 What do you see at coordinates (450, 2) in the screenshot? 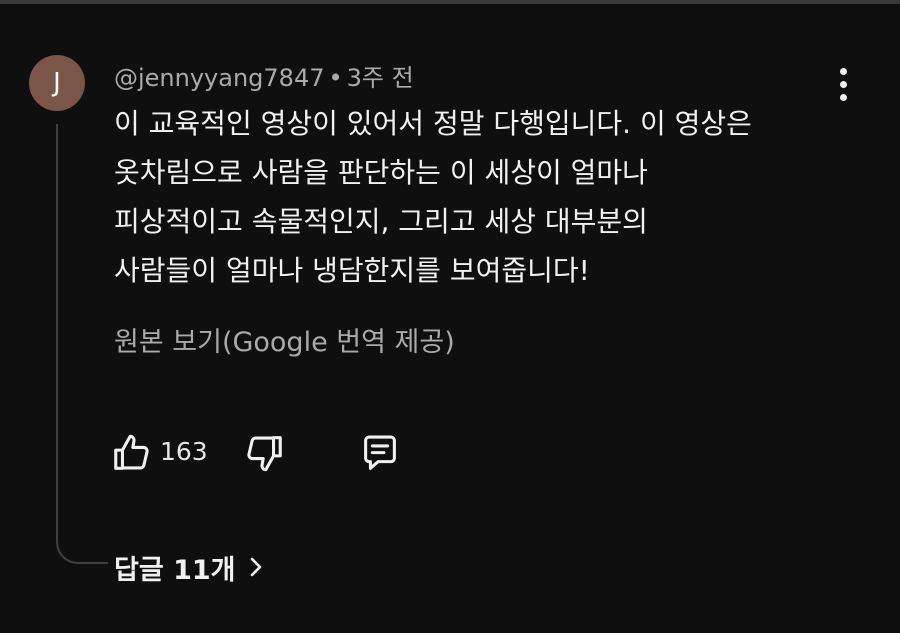
I see `top-divider` at bounding box center [450, 2].